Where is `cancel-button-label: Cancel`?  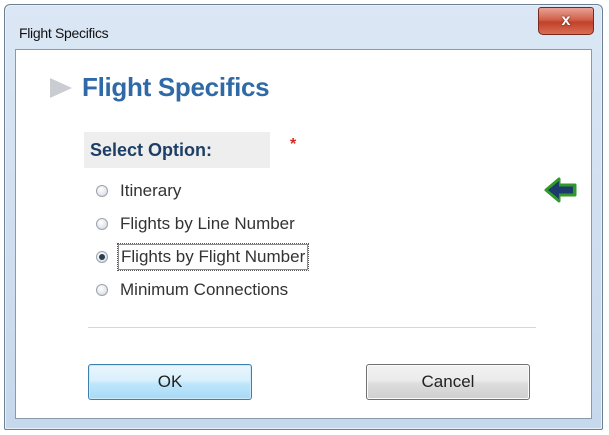 cancel-button-label: Cancel is located at coordinates (448, 381).